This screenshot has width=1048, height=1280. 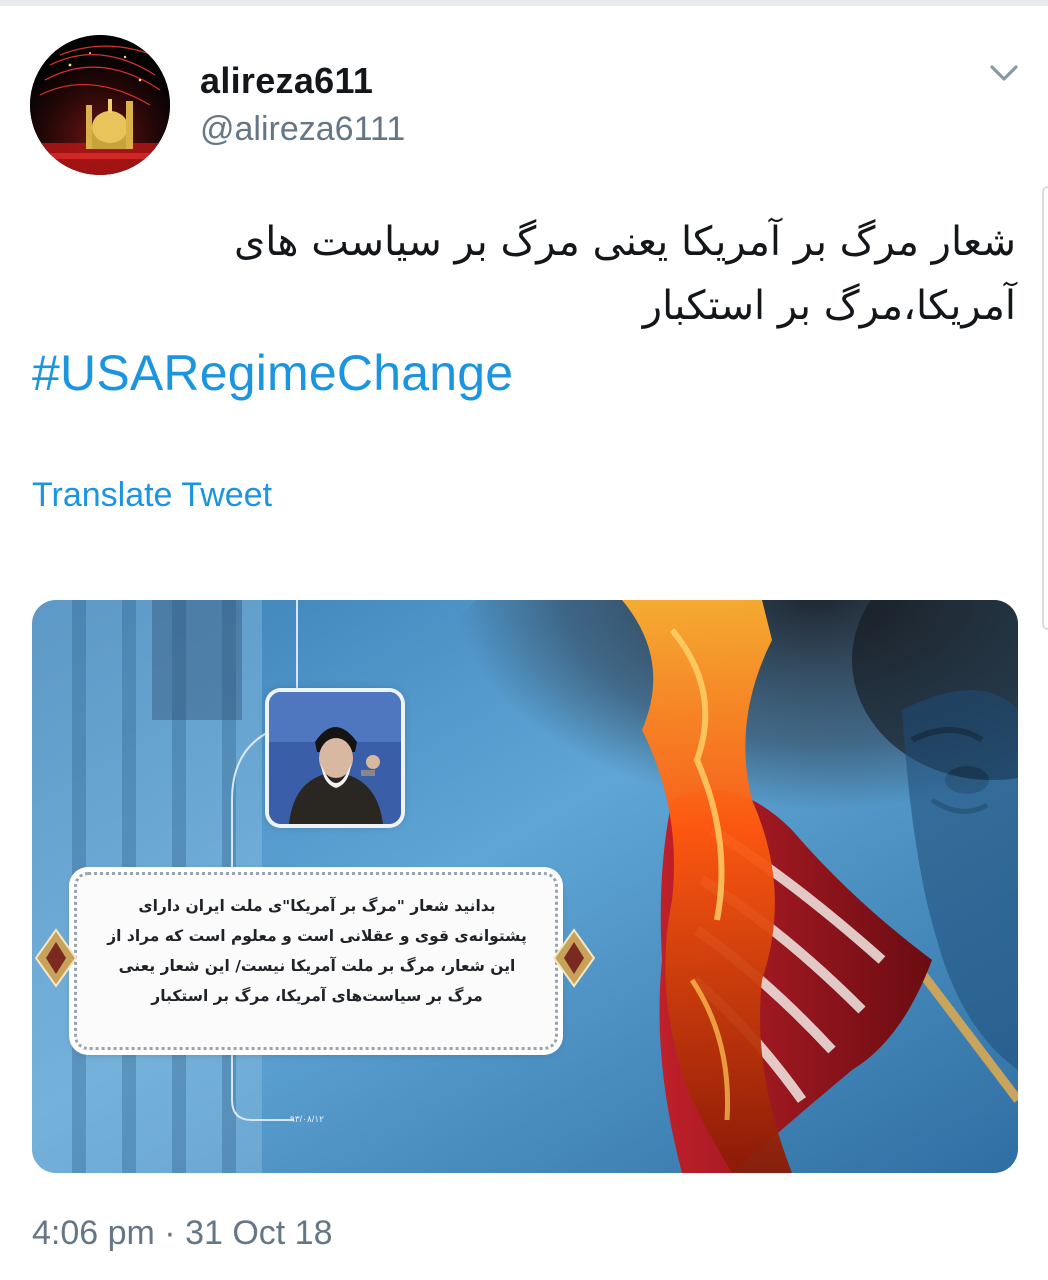 I want to click on display-name: alireza611, so click(x=286, y=81).